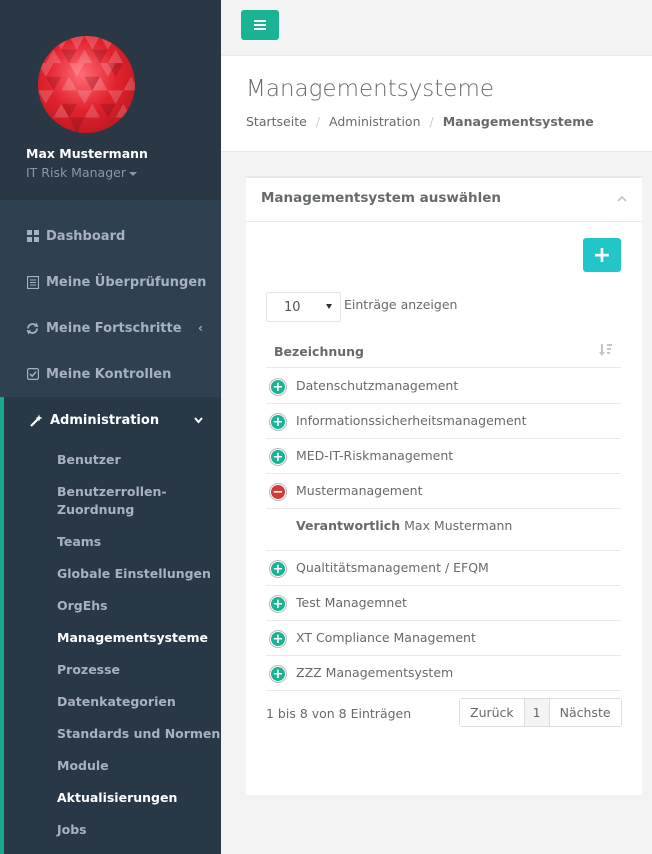  I want to click on list-icon, so click(32, 282).